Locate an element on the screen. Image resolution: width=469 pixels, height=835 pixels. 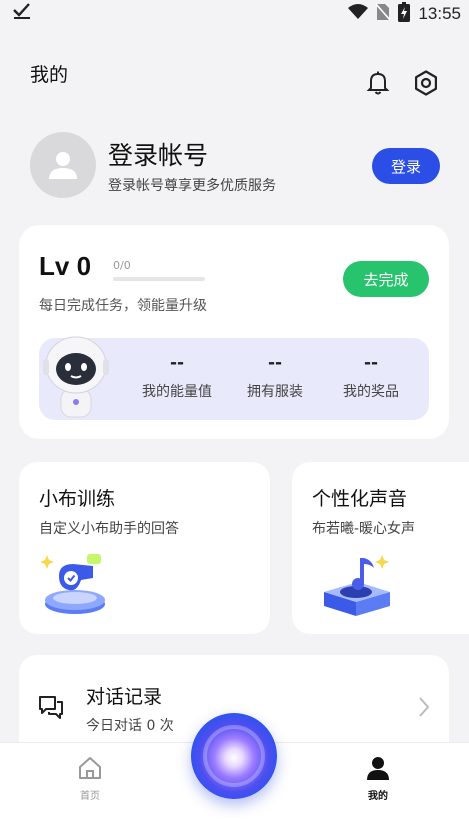
check-notification-icon is located at coordinates (22, 13).